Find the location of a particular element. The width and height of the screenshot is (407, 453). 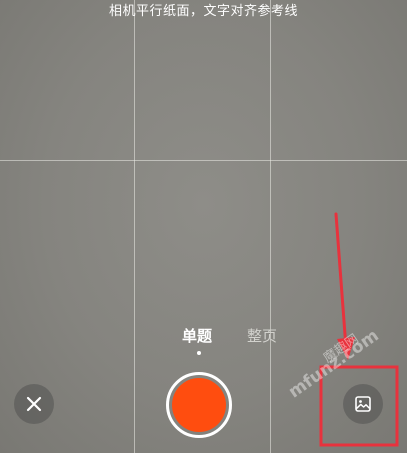

gallery-button is located at coordinates (363, 404).